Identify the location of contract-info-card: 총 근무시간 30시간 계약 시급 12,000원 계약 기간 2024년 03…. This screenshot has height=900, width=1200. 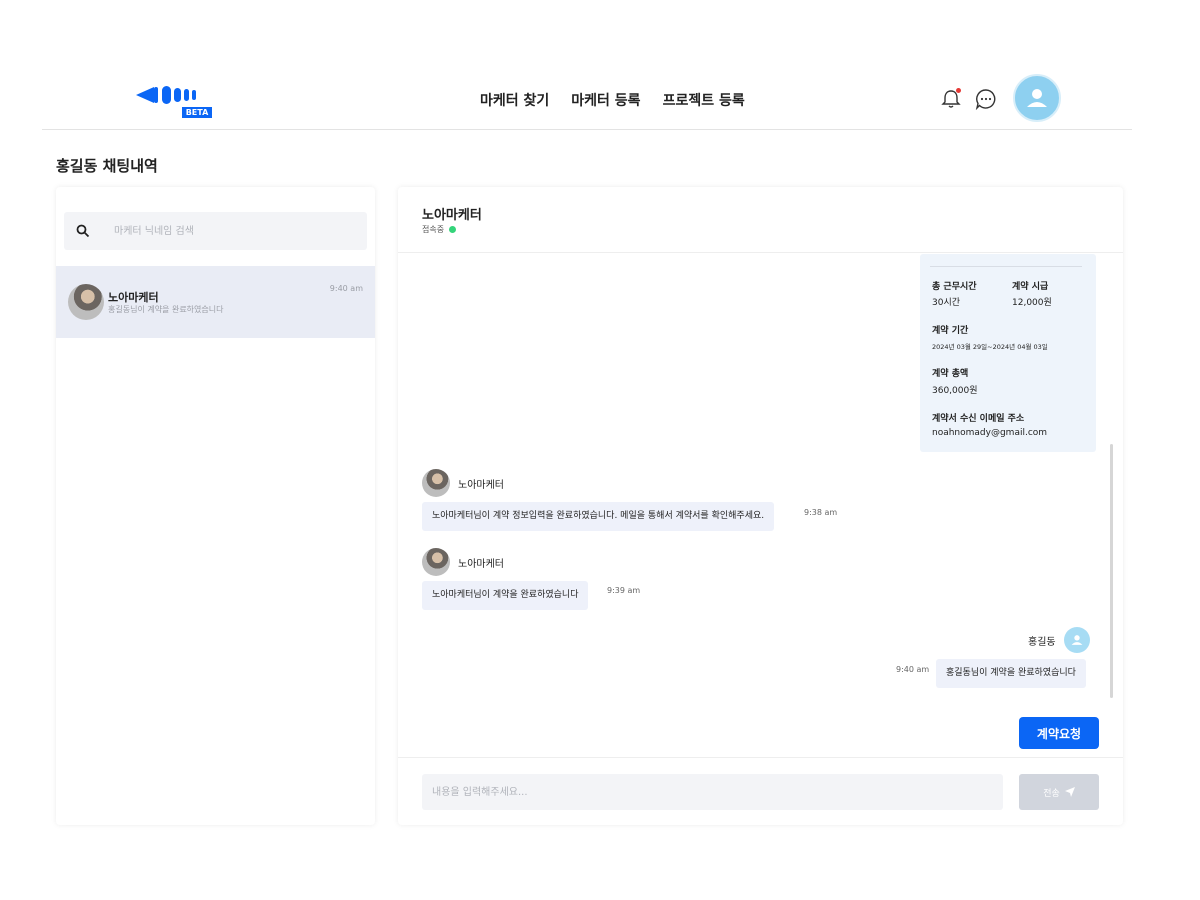
(1008, 353).